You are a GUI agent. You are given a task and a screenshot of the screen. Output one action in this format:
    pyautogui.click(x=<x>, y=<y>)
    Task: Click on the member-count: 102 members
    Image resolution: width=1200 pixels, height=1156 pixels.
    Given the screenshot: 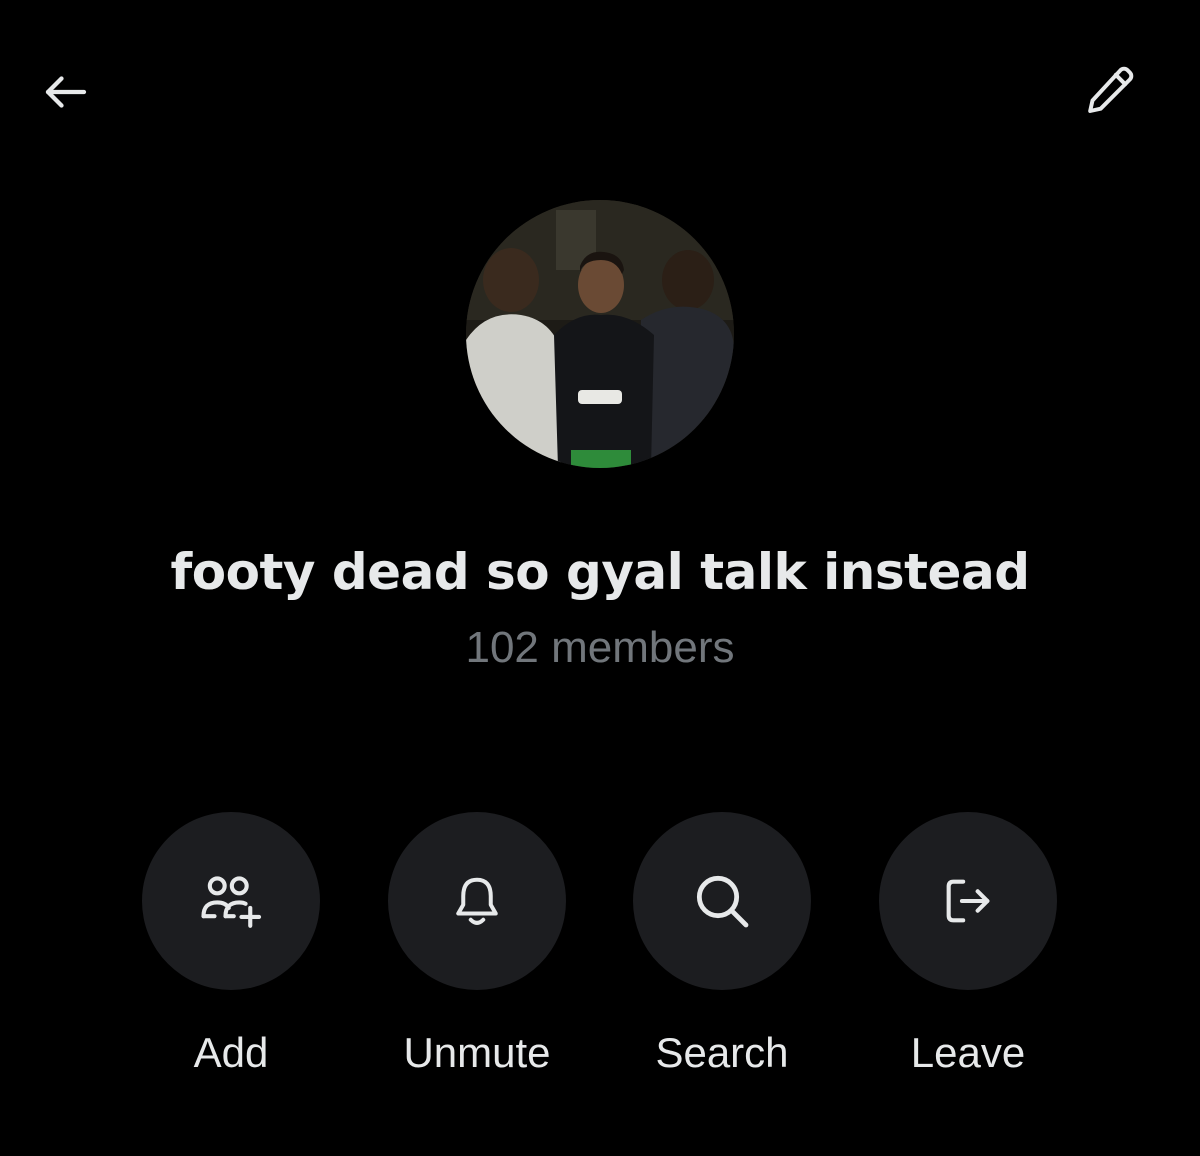 What is the action you would take?
    pyautogui.click(x=600, y=648)
    